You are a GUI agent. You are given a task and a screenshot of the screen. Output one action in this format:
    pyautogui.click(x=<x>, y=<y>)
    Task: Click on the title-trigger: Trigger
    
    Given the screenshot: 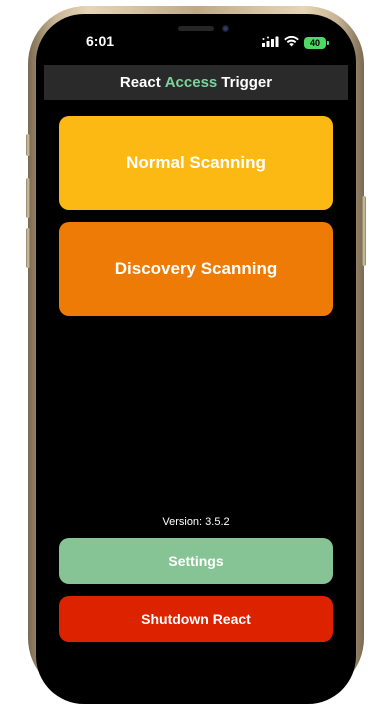 What is the action you would take?
    pyautogui.click(x=247, y=82)
    